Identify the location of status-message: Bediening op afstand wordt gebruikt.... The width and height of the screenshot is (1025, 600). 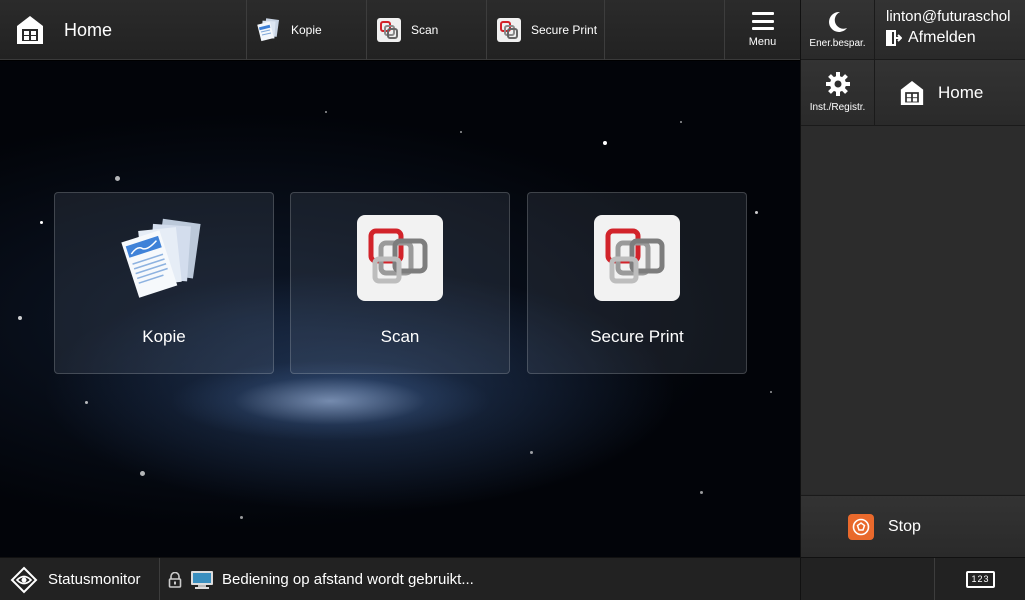
(321, 579).